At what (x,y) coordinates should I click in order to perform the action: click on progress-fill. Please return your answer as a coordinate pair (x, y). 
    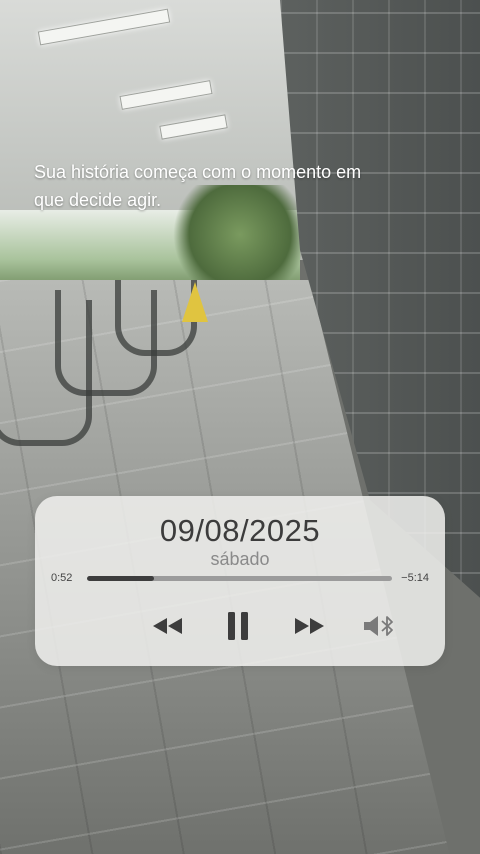
    Looking at the image, I should click on (121, 578).